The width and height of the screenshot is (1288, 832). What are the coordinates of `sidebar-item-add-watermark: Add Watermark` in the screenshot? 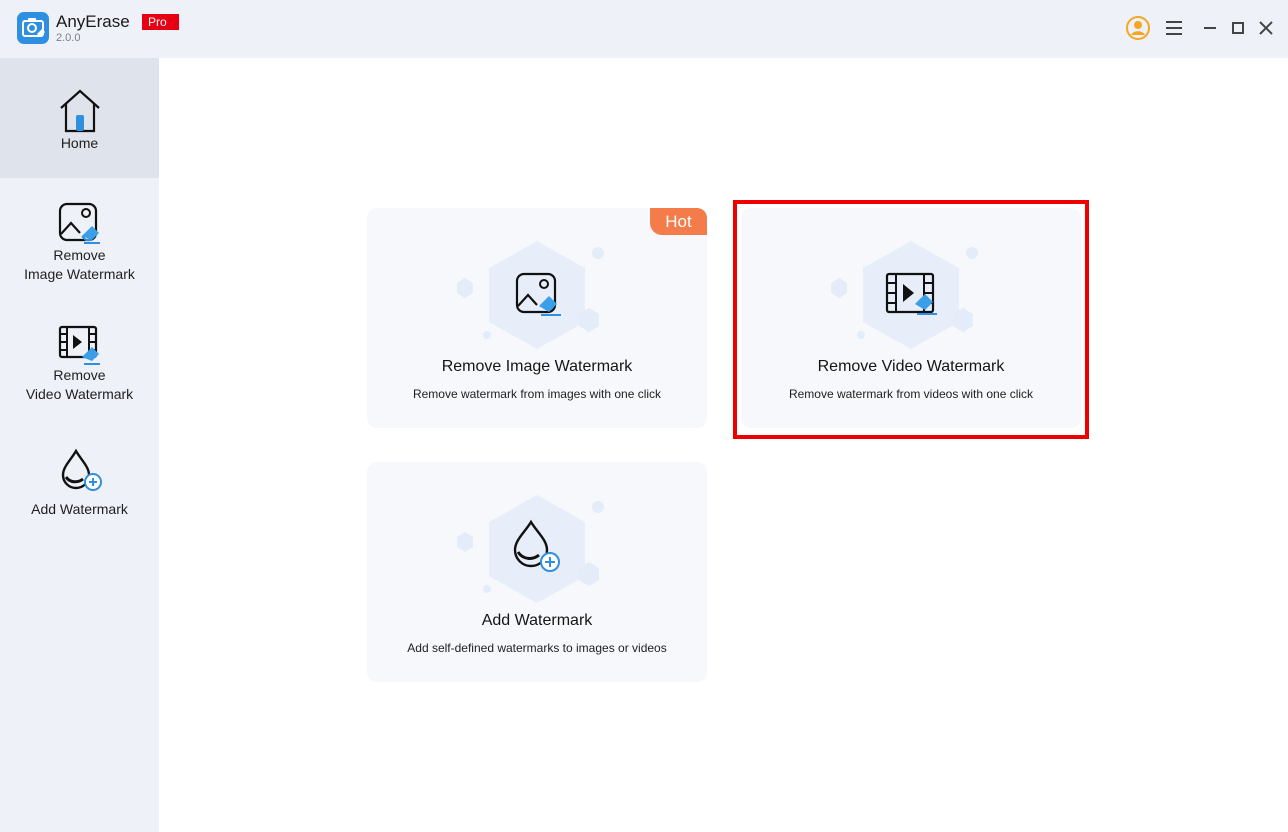 It's located at (79, 478).